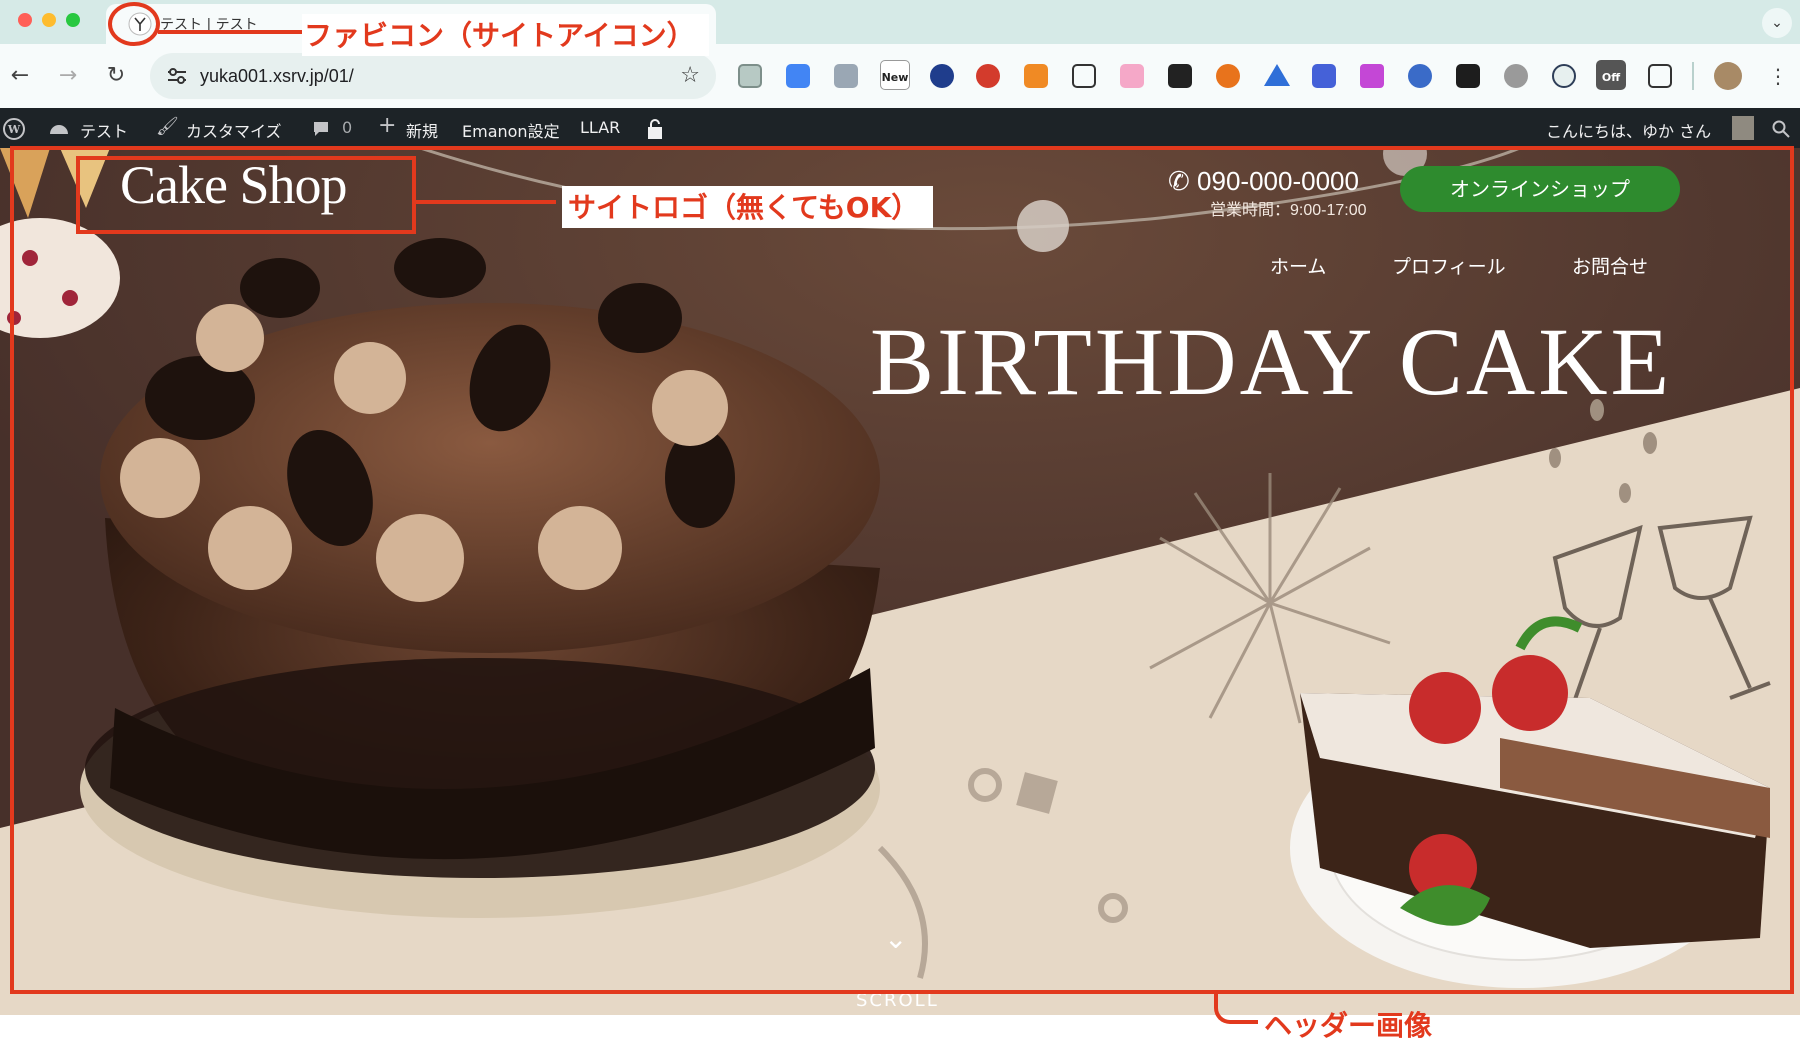 Image resolution: width=1800 pixels, height=1045 pixels. Describe the element at coordinates (1324, 76) in the screenshot. I see `people-extension-icon` at that location.